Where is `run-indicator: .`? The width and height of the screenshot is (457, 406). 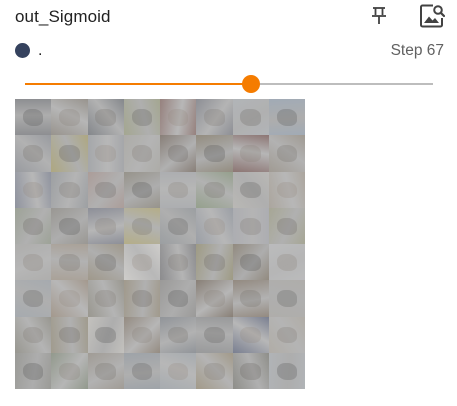
run-indicator: . is located at coordinates (28, 50).